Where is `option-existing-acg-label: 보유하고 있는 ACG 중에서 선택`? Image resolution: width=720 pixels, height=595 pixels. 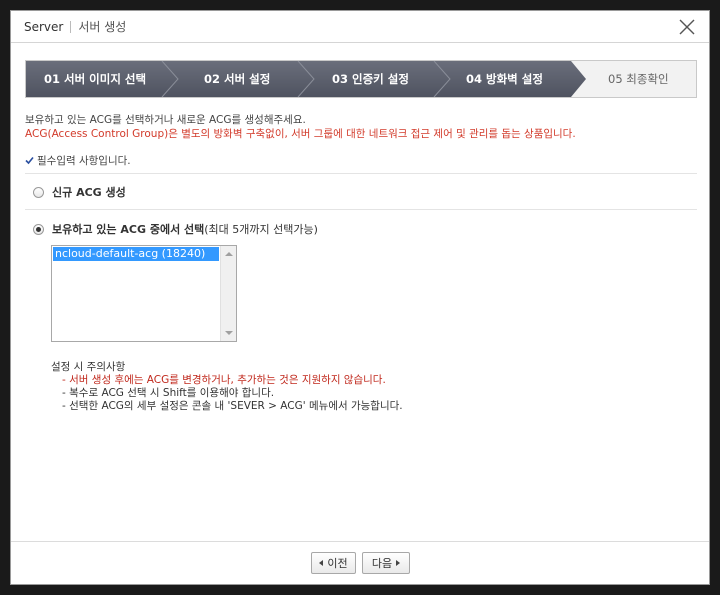 option-existing-acg-label: 보유하고 있는 ACG 중에서 선택 is located at coordinates (128, 229).